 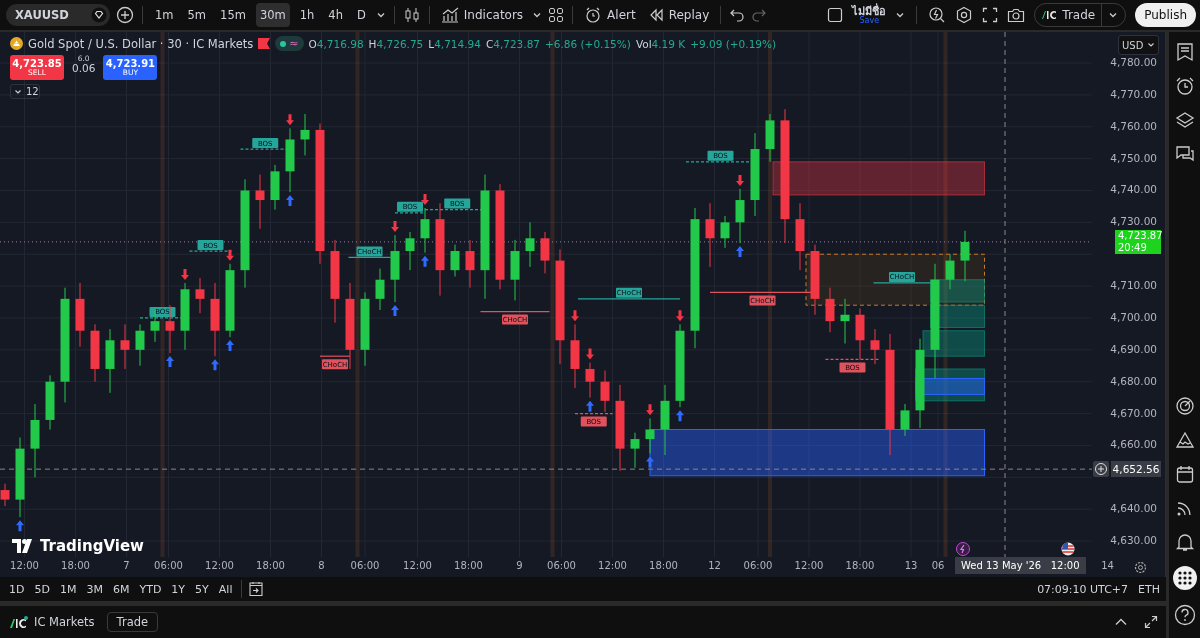 I want to click on redo-icon, so click(x=759, y=15).